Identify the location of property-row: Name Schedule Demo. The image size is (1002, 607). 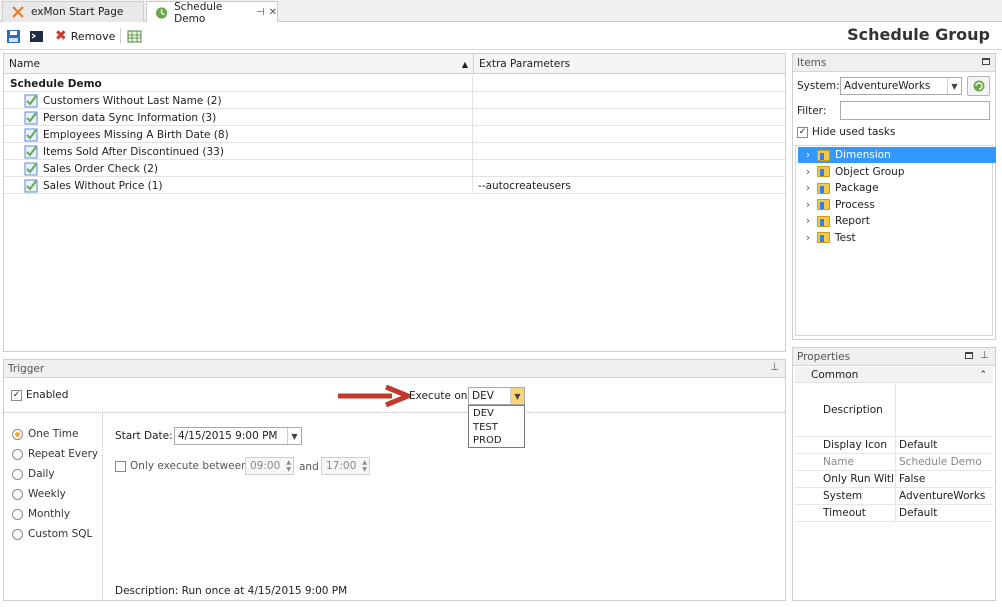
(894, 462).